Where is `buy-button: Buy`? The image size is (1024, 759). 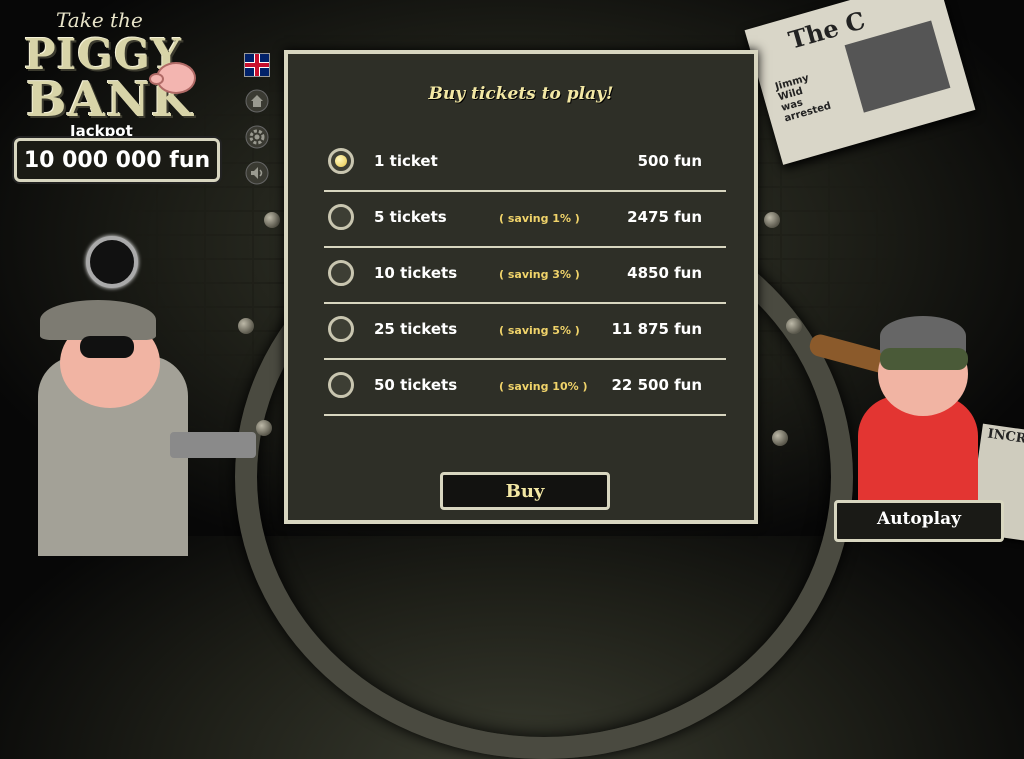
buy-button: Buy is located at coordinates (525, 491).